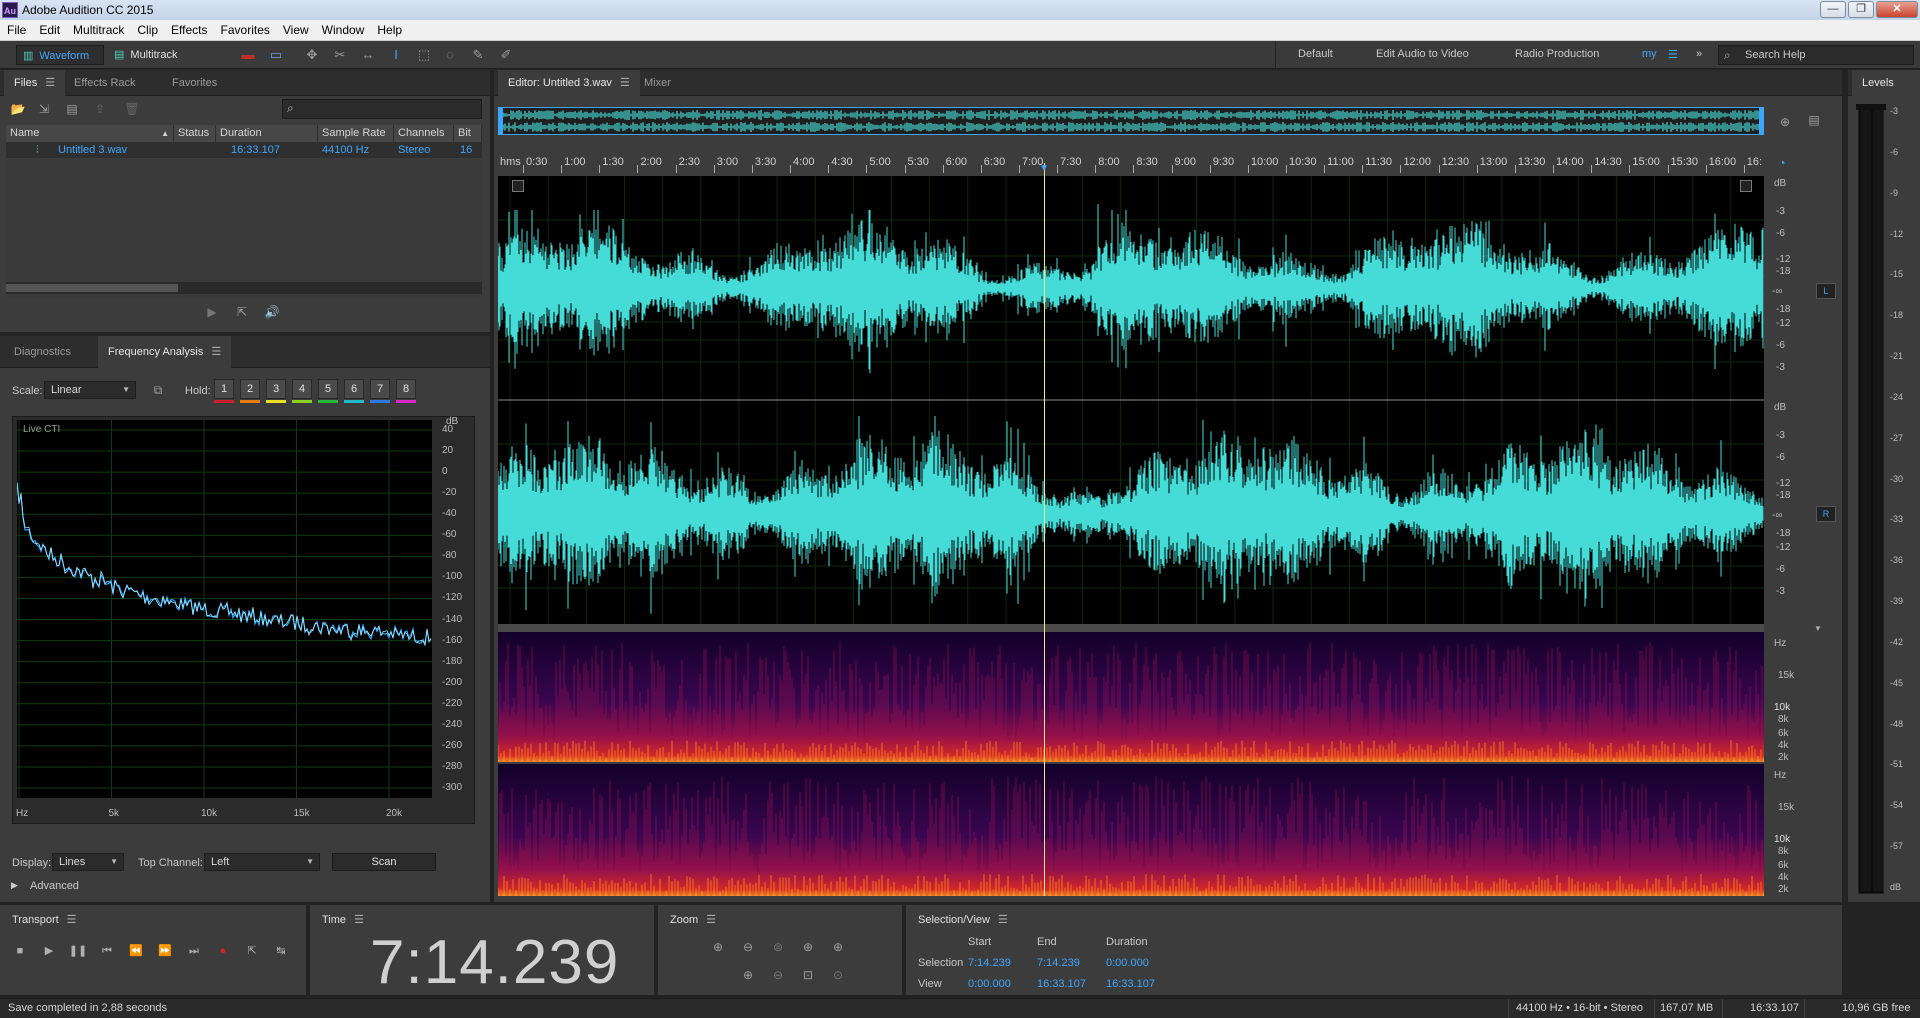 Image resolution: width=1920 pixels, height=1018 pixels. What do you see at coordinates (60, 55) in the screenshot?
I see `waveform-view-button: ▥ Waveform` at bounding box center [60, 55].